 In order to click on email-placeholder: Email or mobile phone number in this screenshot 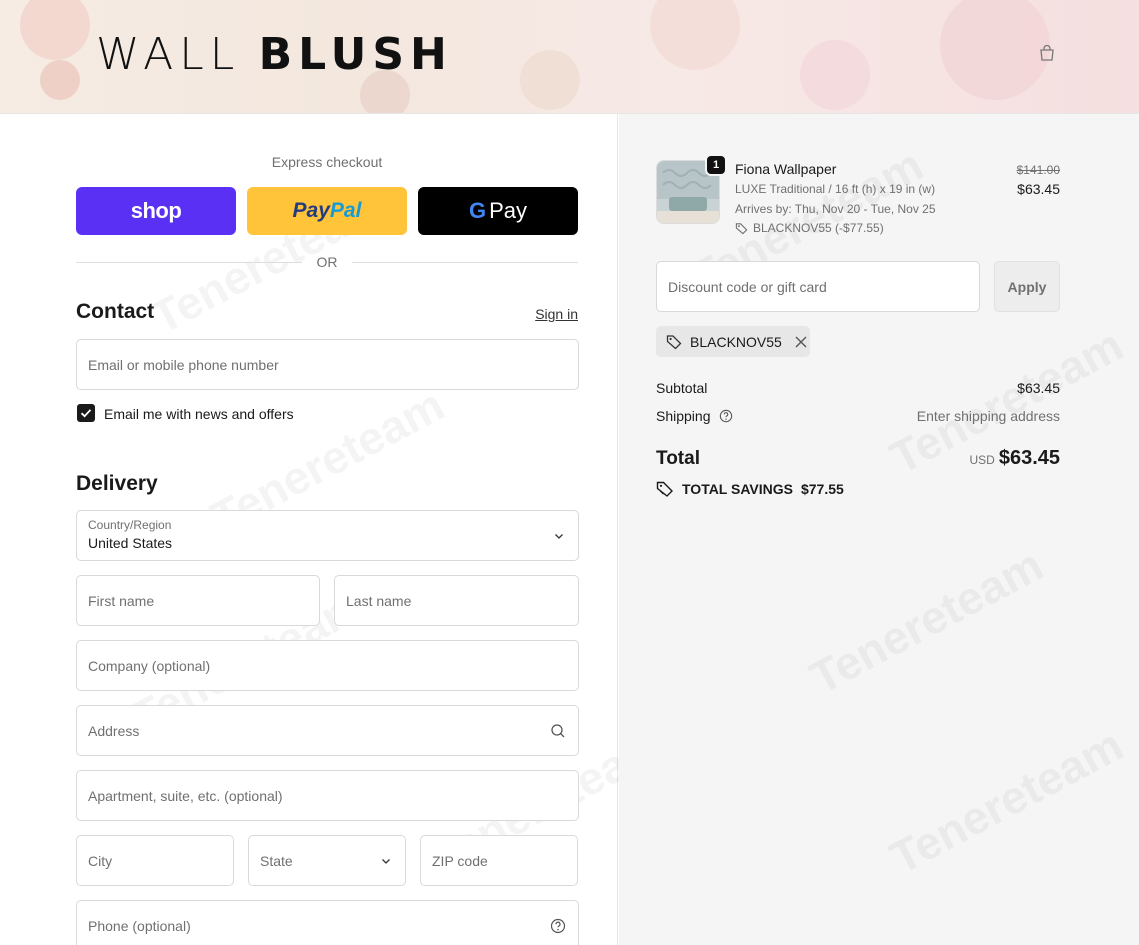, I will do `click(183, 364)`.